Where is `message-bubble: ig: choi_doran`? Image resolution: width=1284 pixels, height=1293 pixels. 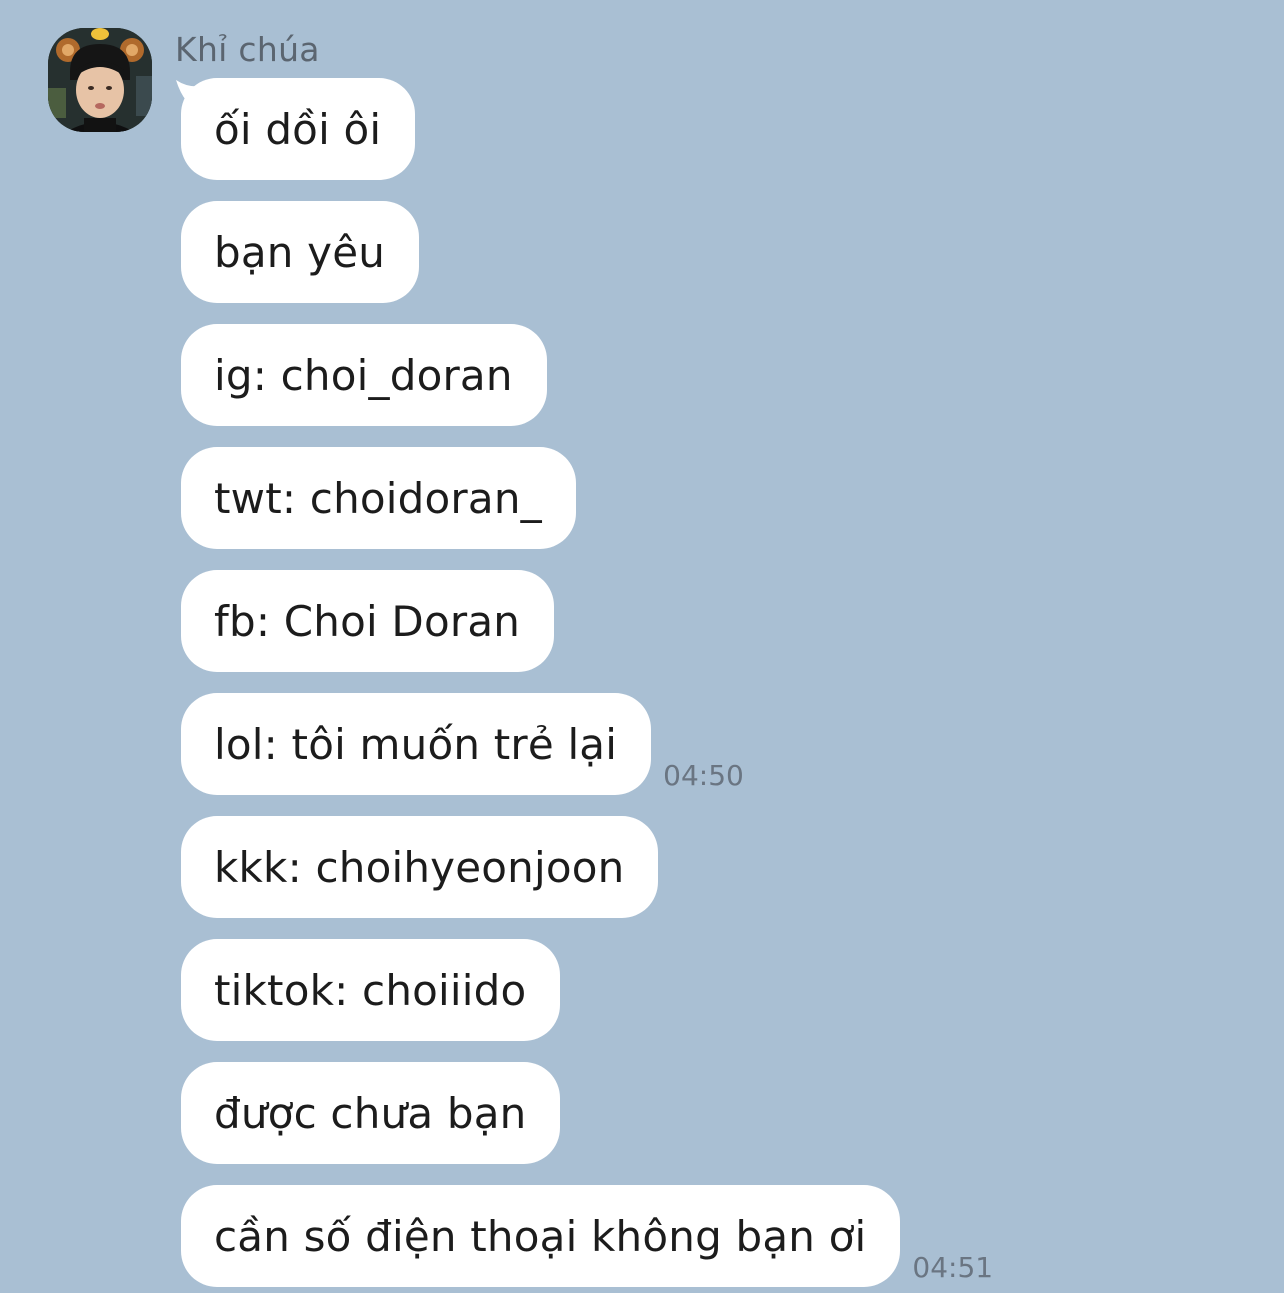
message-bubble: ig: choi_doran is located at coordinates (364, 375).